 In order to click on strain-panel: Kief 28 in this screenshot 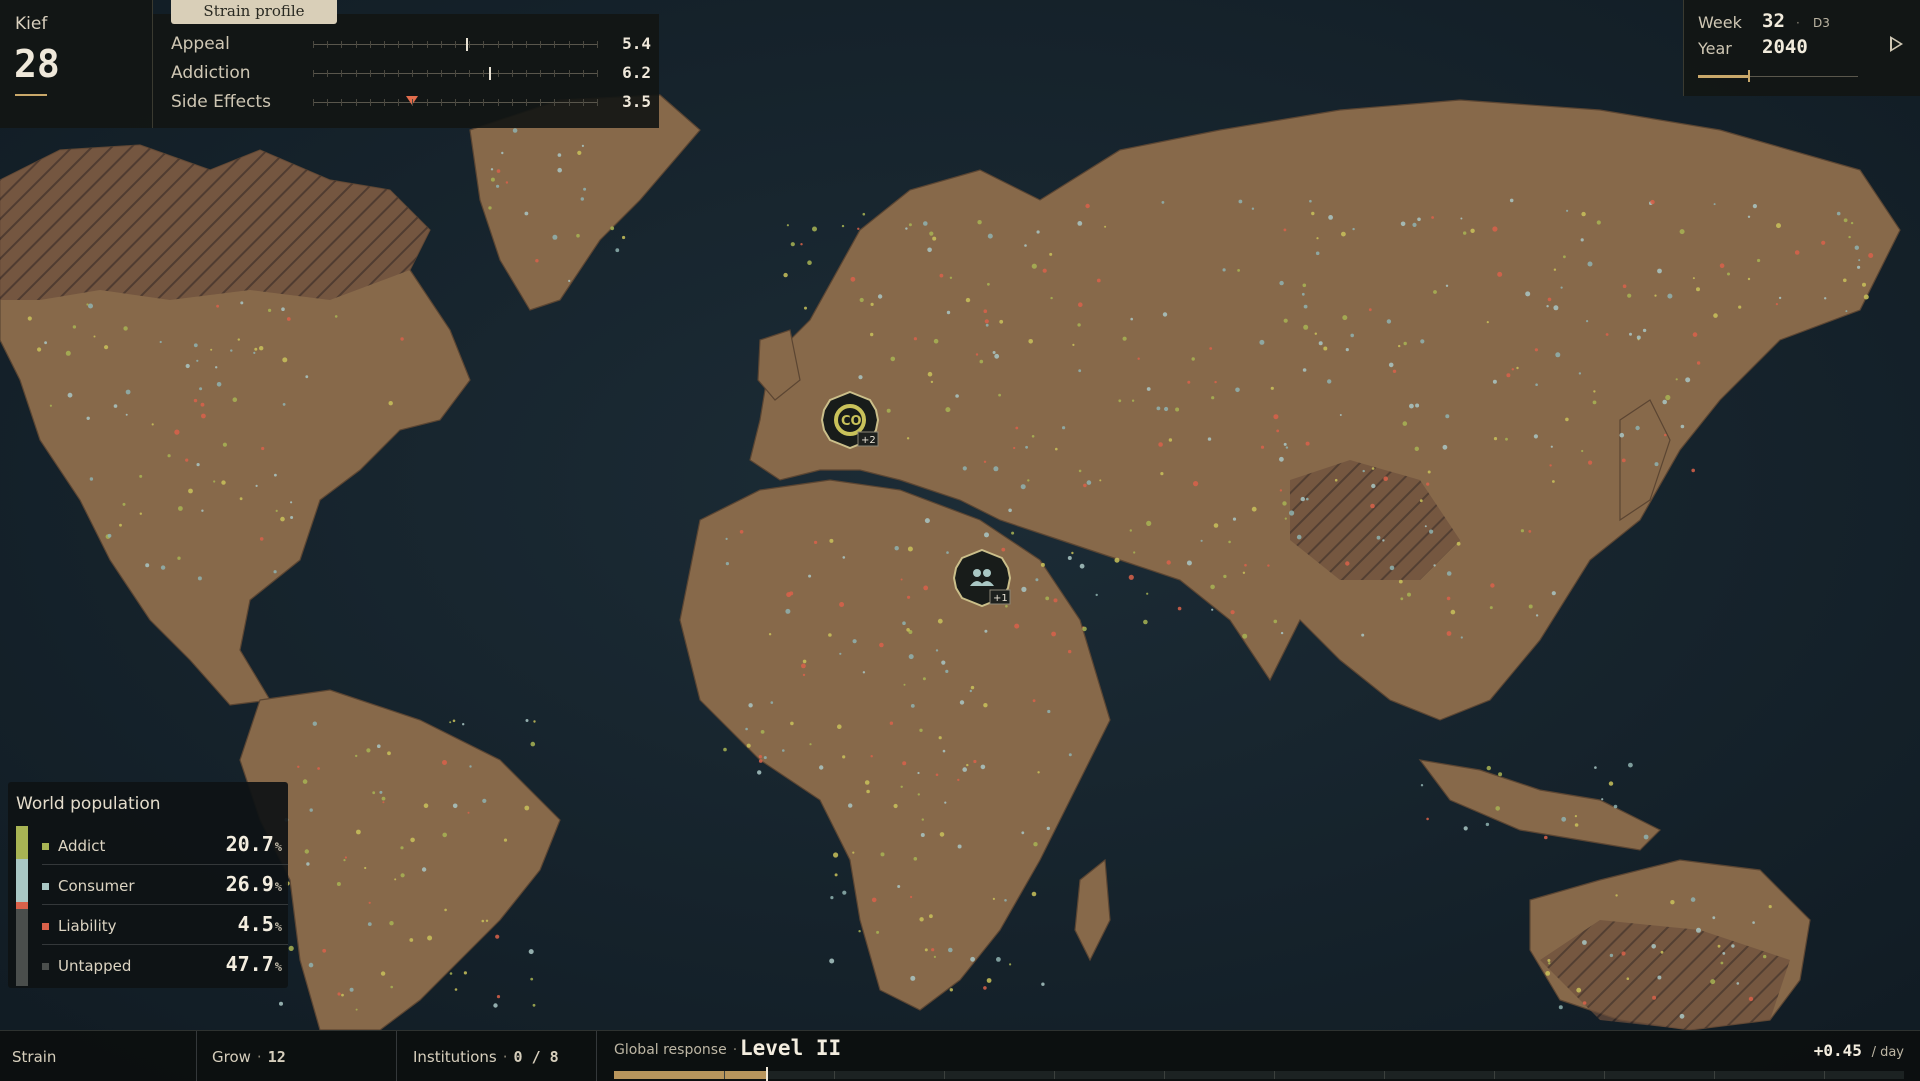, I will do `click(76, 64)`.